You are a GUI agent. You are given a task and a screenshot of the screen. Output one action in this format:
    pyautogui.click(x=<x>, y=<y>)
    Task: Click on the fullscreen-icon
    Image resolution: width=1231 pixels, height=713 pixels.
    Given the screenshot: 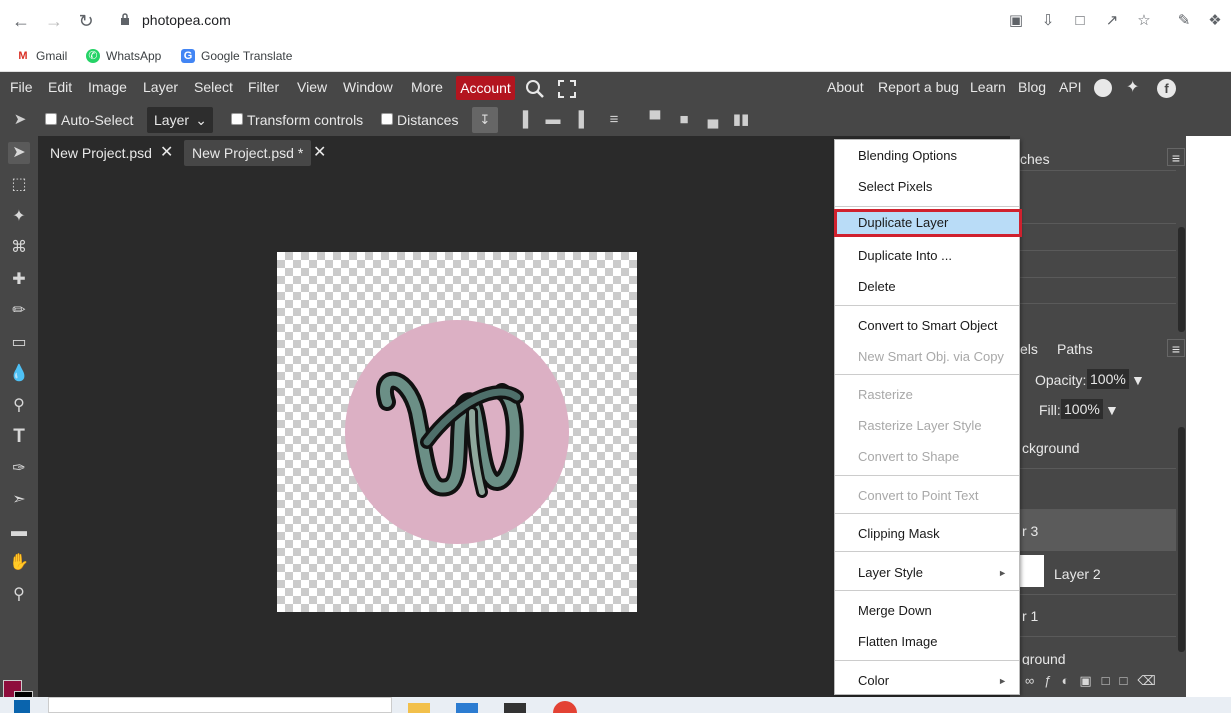 What is the action you would take?
    pyautogui.click(x=567, y=89)
    